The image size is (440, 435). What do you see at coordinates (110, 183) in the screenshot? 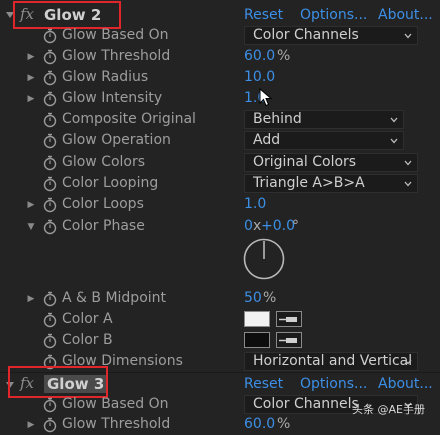
I see `param-label: Color Looping` at bounding box center [110, 183].